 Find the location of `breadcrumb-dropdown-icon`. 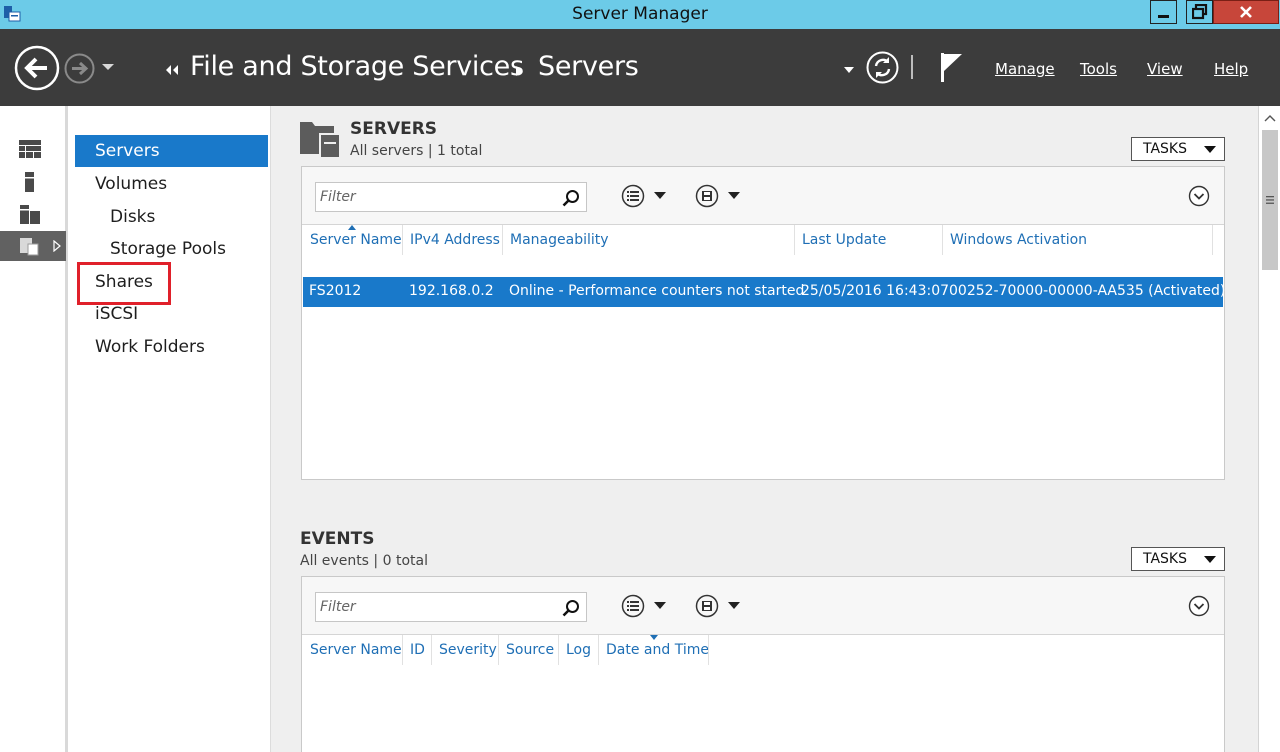

breadcrumb-dropdown-icon is located at coordinates (849, 70).